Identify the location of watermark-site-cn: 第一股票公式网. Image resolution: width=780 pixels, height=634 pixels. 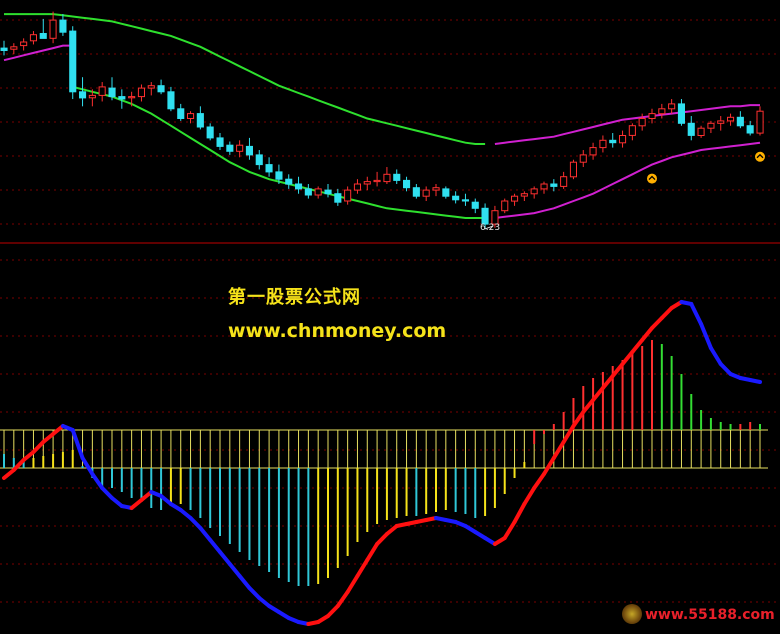
(294, 297).